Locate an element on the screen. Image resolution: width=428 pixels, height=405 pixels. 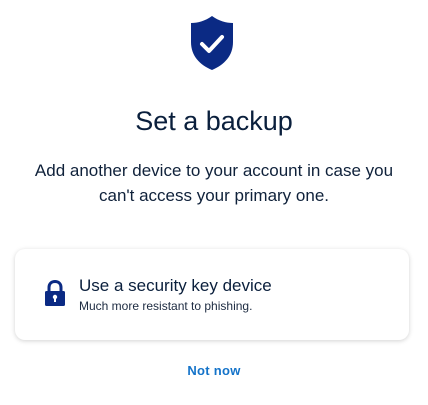
not-now-button: Not now is located at coordinates (213, 370).